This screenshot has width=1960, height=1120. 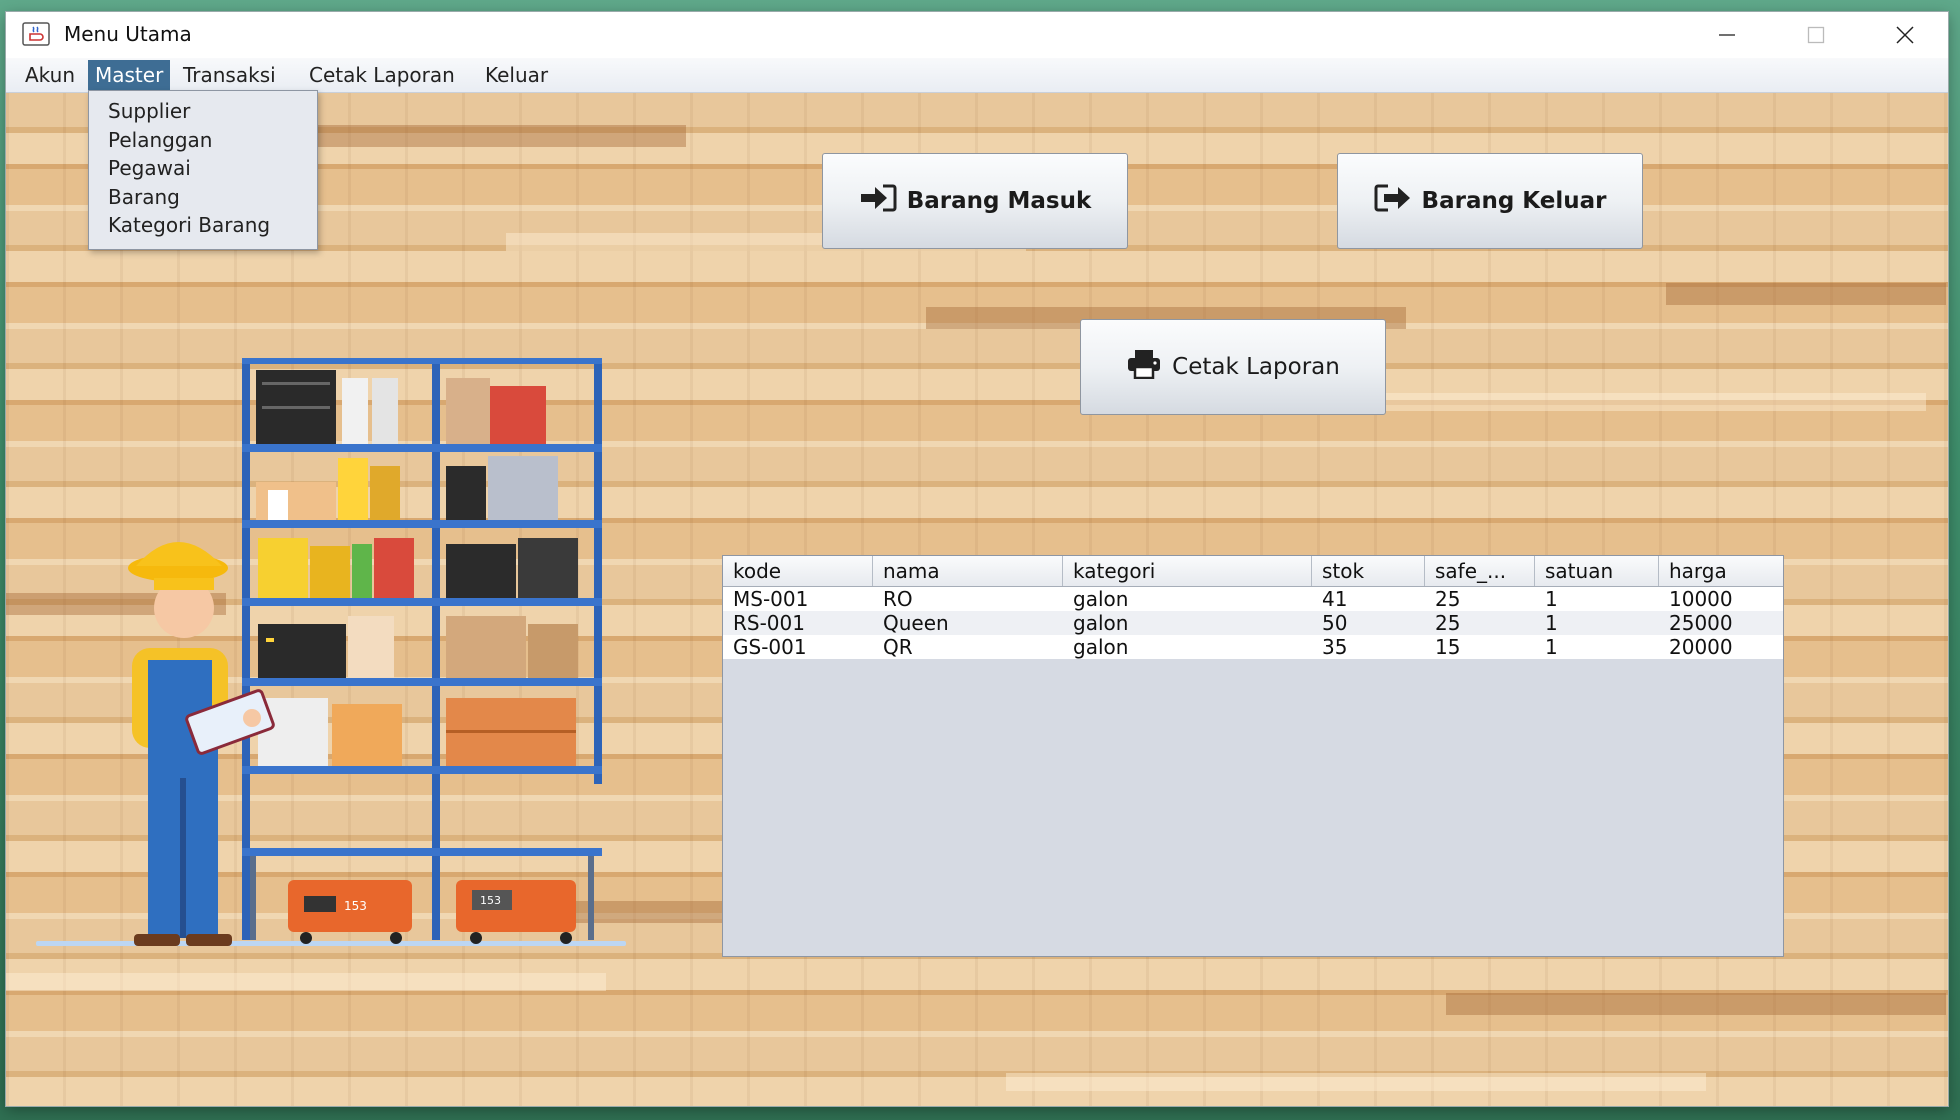 I want to click on cell-harga: 25000, so click(x=1701, y=623).